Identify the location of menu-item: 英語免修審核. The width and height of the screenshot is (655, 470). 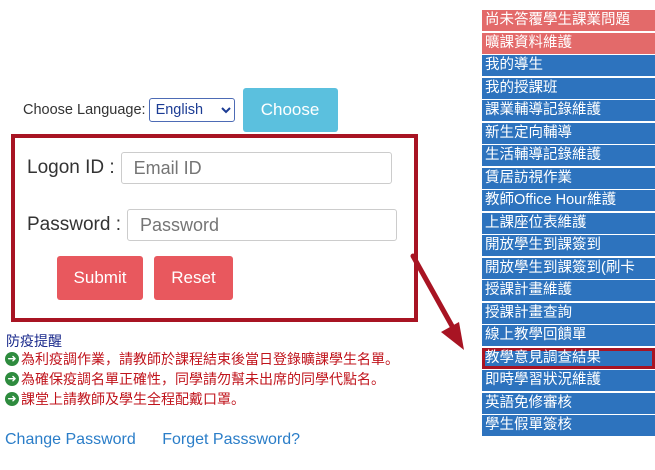
(568, 403).